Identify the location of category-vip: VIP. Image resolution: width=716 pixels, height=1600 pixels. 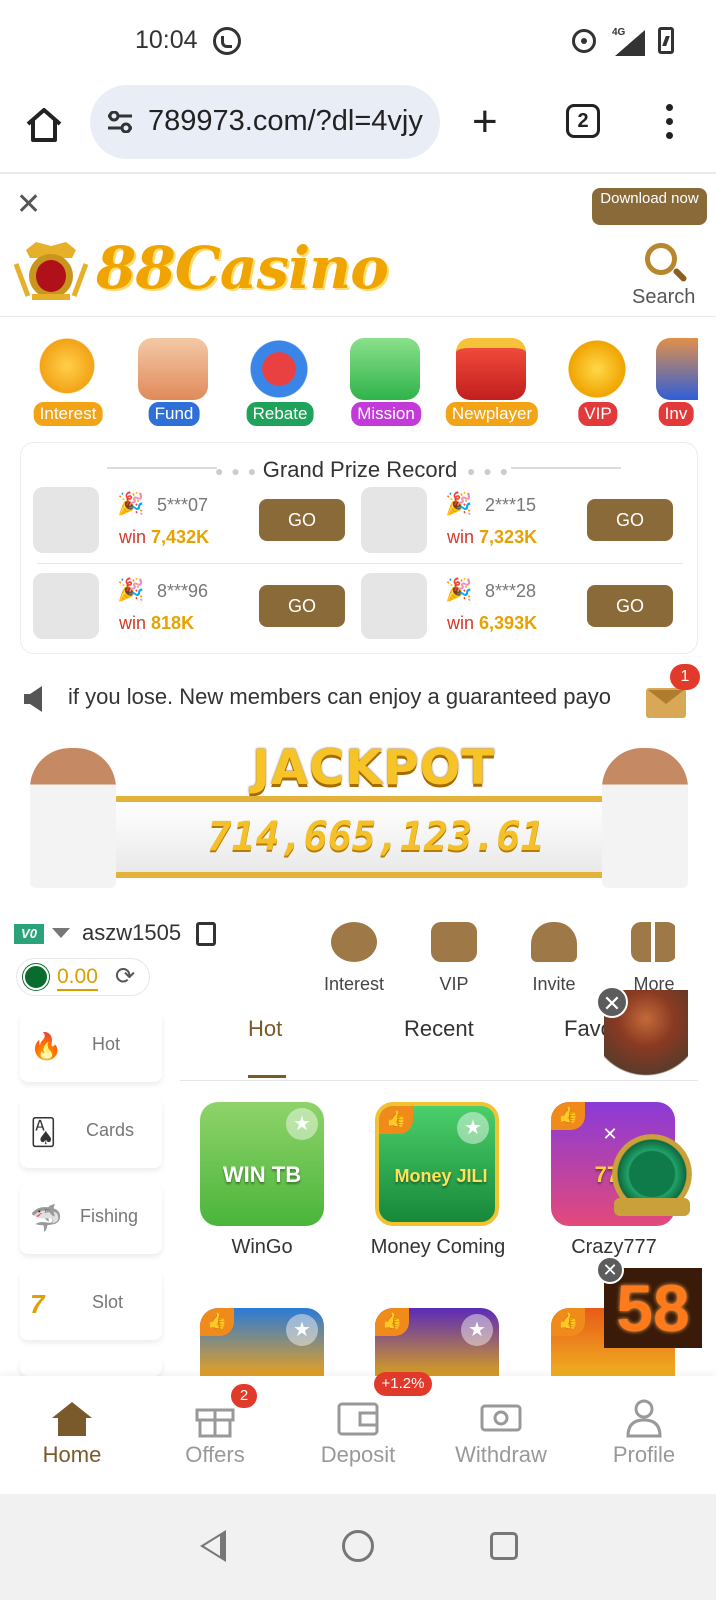
(598, 383).